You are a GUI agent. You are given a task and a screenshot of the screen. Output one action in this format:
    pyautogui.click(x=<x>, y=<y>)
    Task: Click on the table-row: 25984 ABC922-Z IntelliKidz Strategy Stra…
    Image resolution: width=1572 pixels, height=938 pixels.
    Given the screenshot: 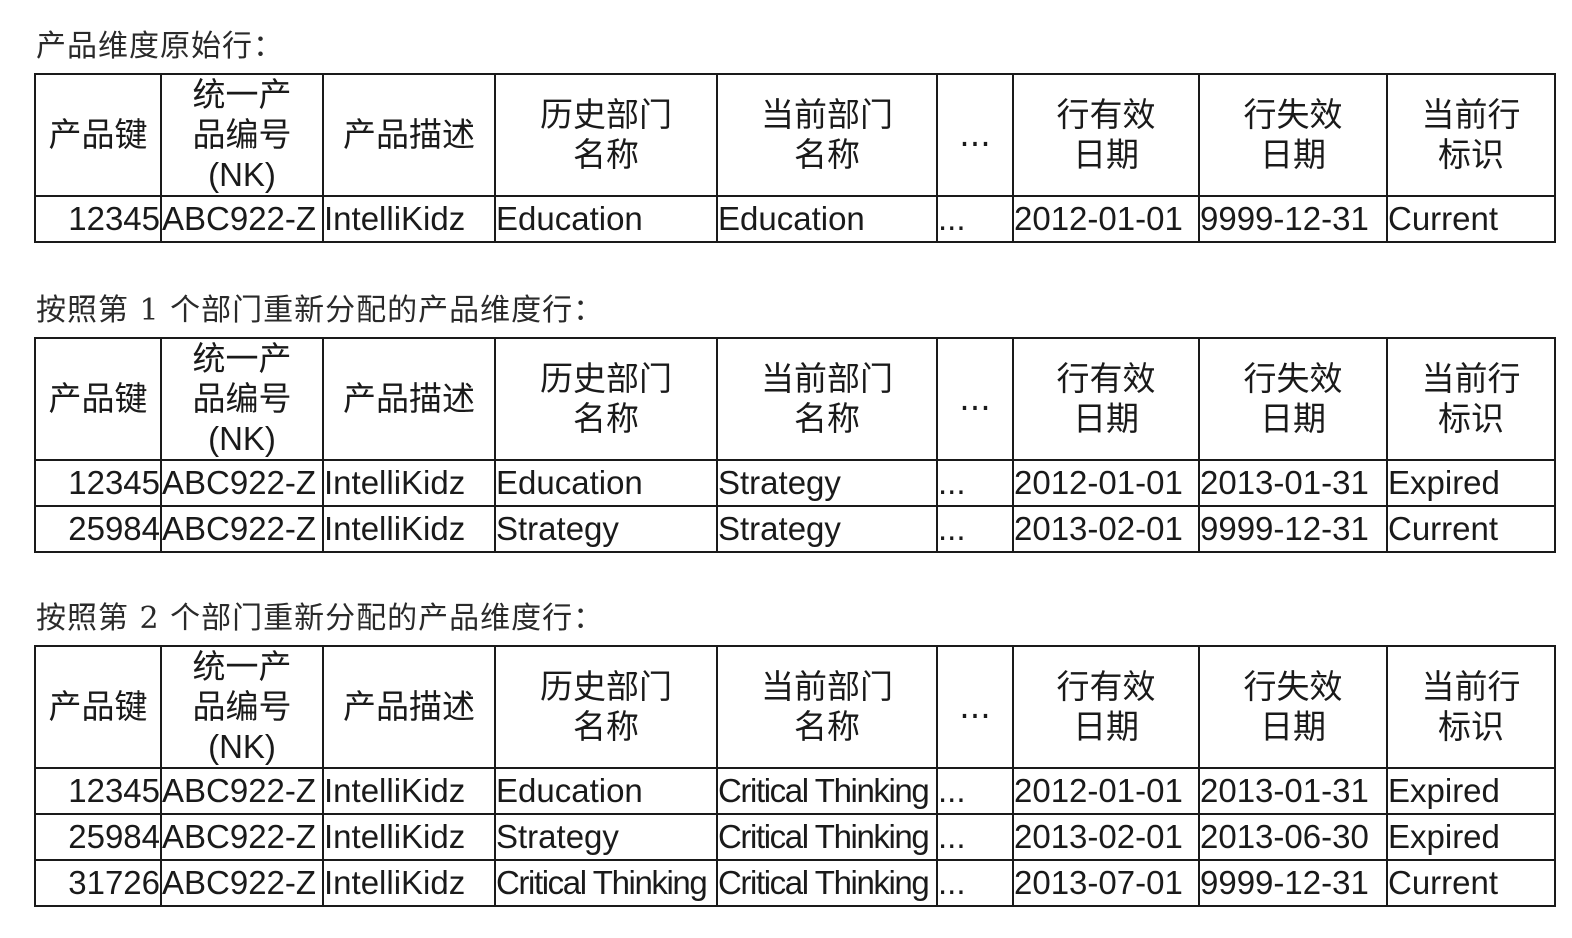 What is the action you would take?
    pyautogui.click(x=795, y=529)
    